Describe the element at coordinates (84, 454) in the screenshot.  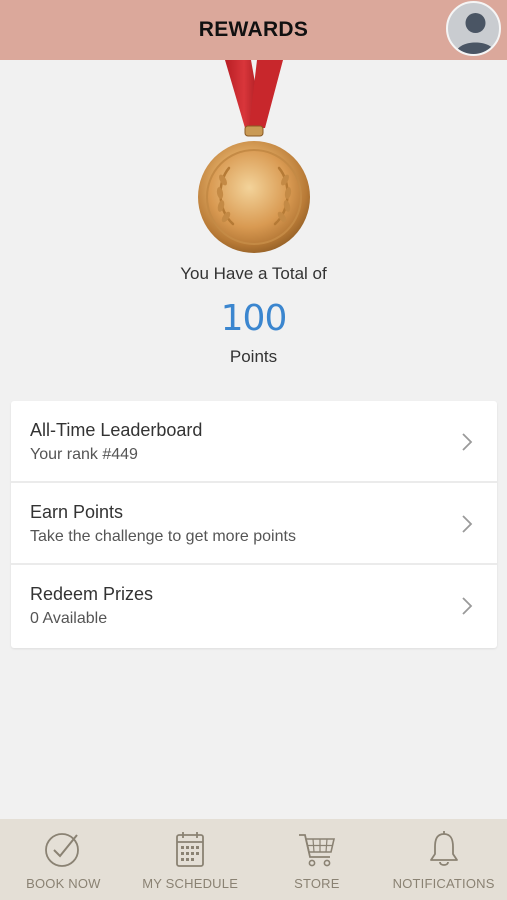
I see `list-item-subtitle: Your rank #449` at that location.